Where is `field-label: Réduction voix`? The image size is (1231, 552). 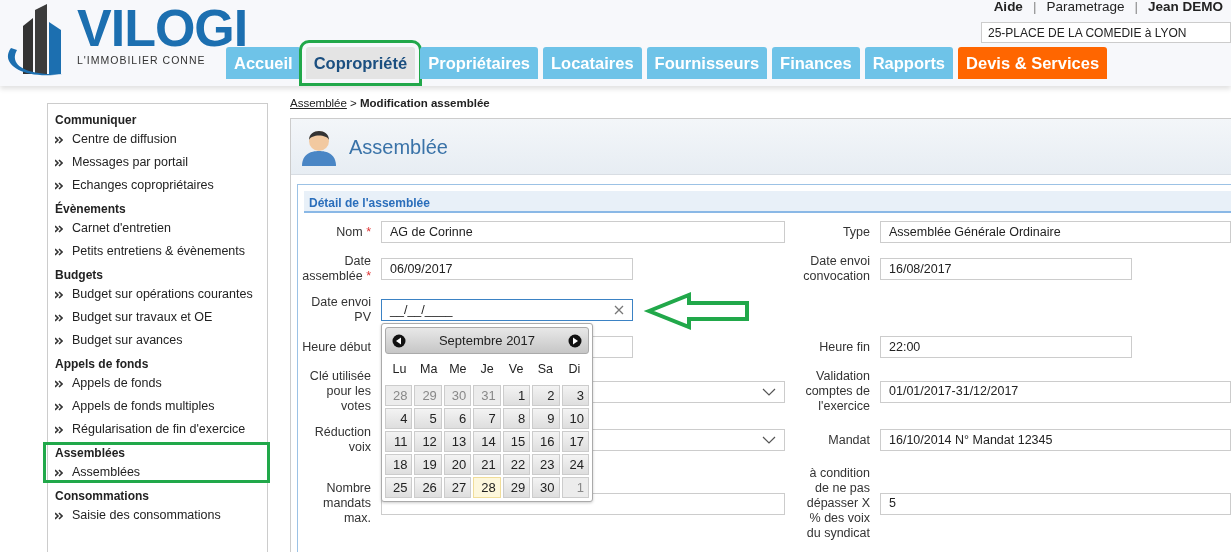
field-label: Réduction voix is located at coordinates (342, 440).